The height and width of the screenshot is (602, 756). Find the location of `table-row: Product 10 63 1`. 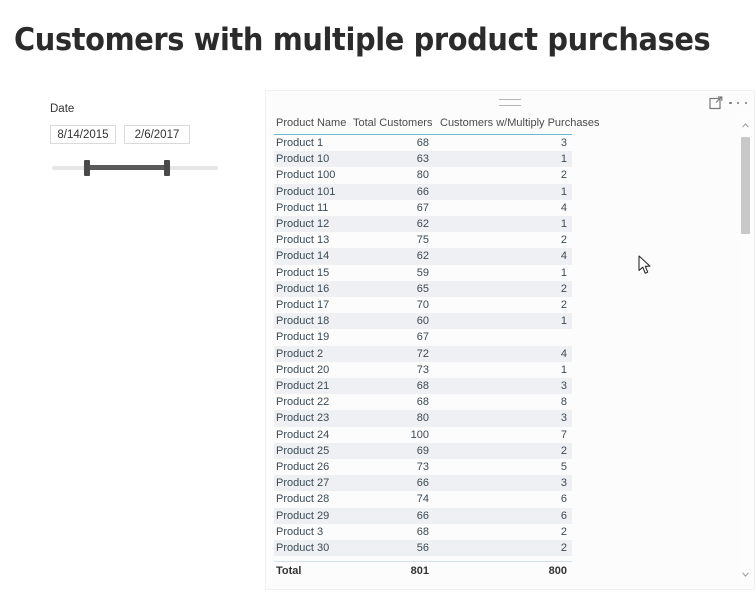

table-row: Product 10 63 1 is located at coordinates (423, 159).